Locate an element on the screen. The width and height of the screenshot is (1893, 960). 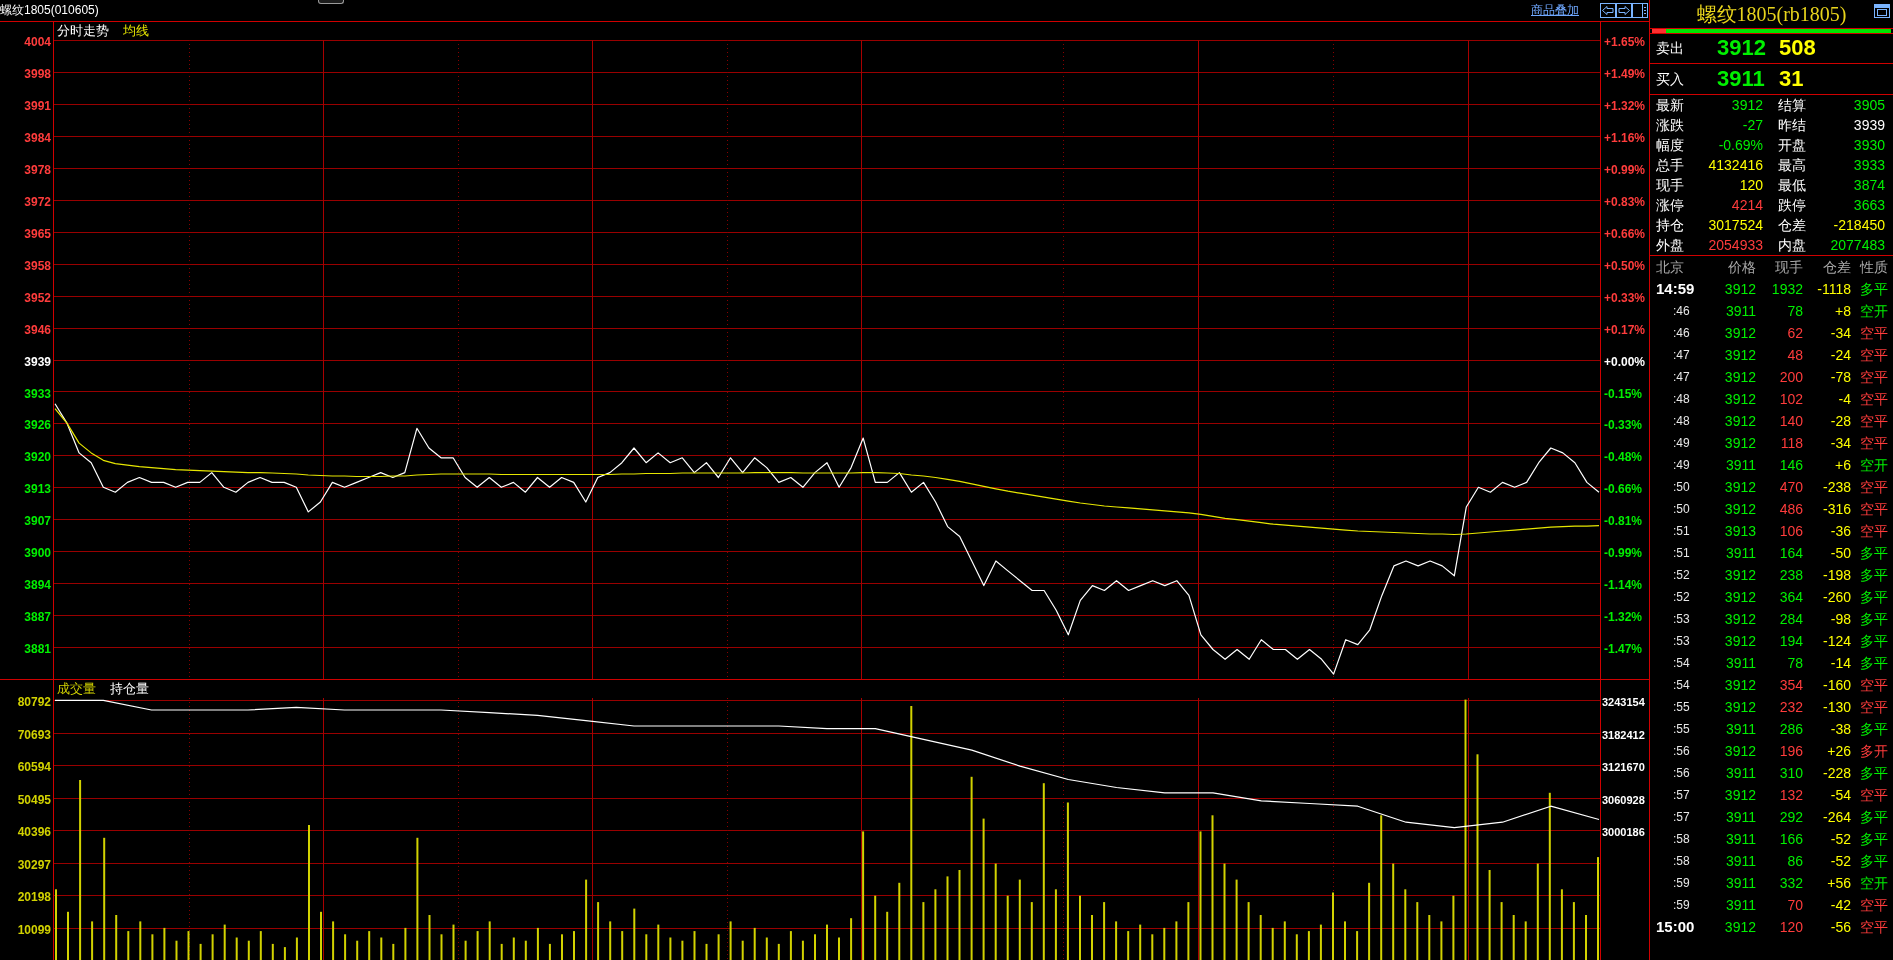
stat-value: 3663 is located at coordinates (1868, 205).